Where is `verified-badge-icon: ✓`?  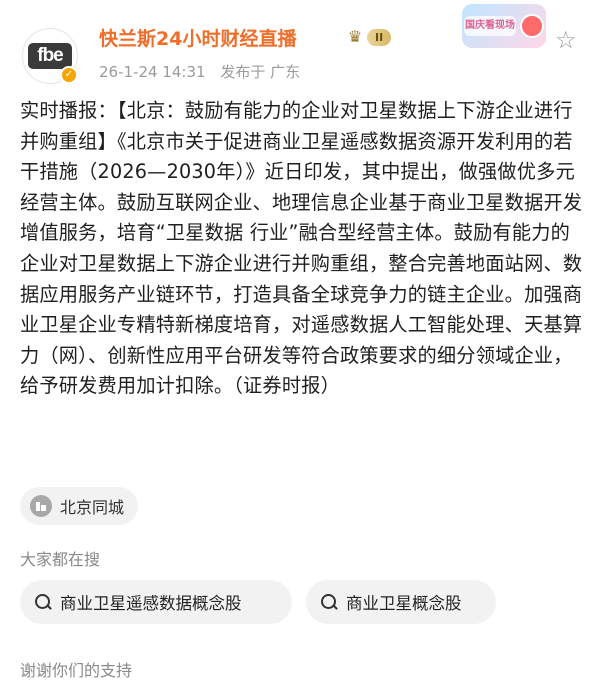 verified-badge-icon: ✓ is located at coordinates (69, 75).